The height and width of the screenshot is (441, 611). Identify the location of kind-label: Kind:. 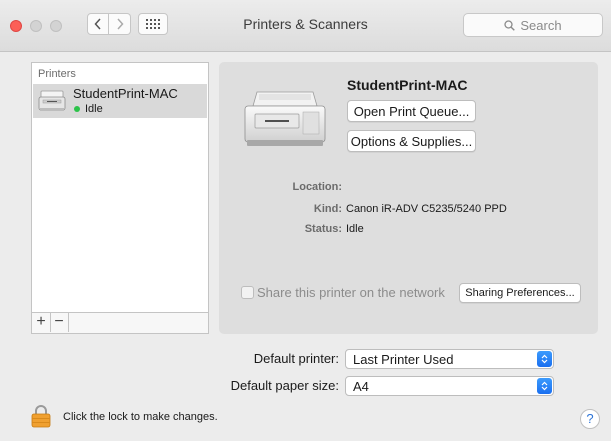
(327, 209).